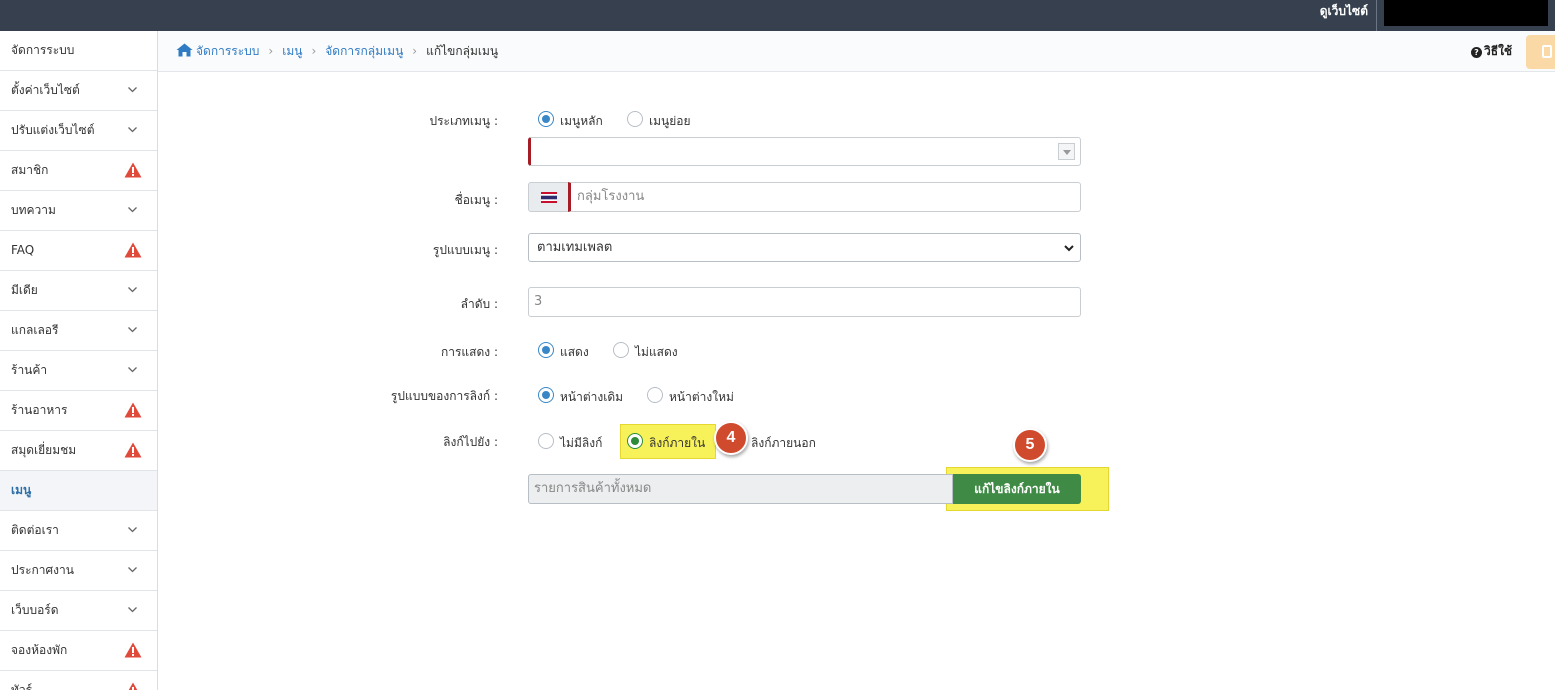  Describe the element at coordinates (78, 291) in the screenshot. I see `sidebar-item: มีเดีย` at that location.